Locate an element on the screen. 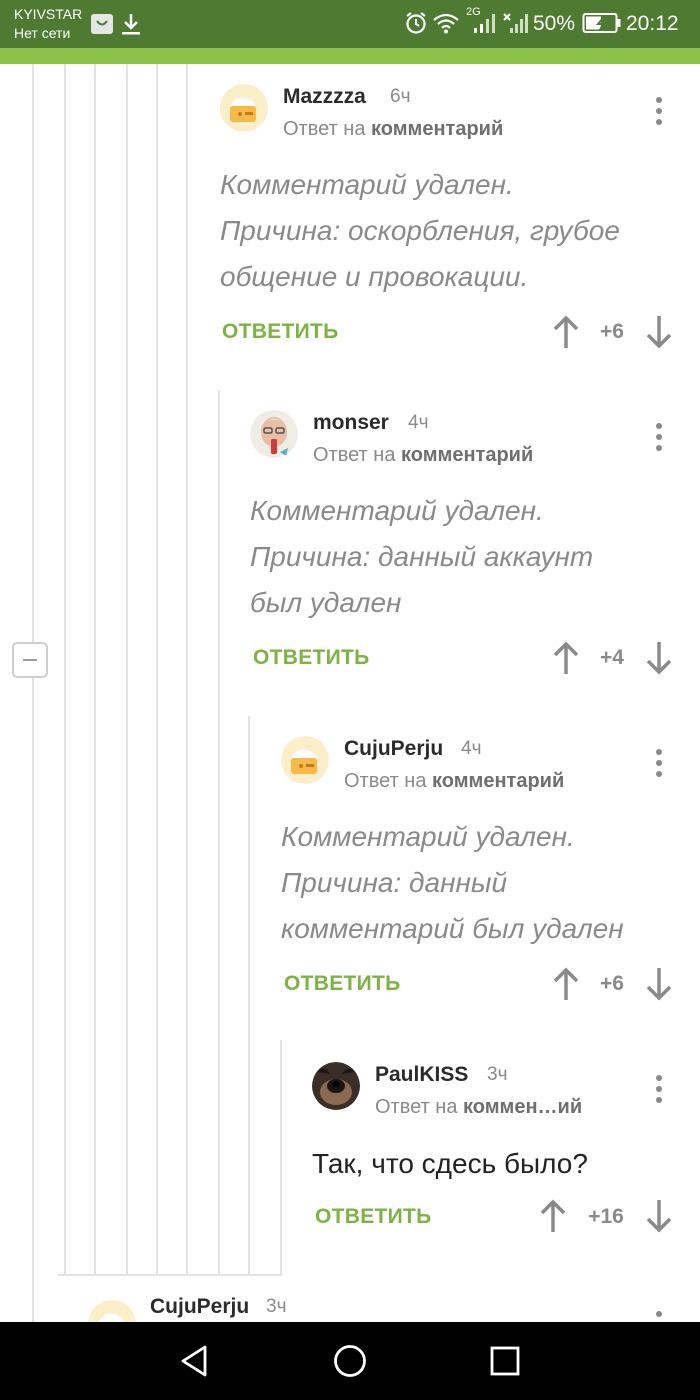 This screenshot has width=700, height=1400. collapse-thread-button is located at coordinates (30, 660).